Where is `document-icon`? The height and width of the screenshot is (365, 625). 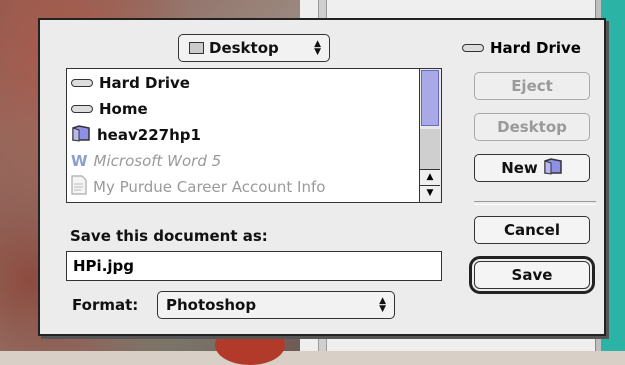
document-icon is located at coordinates (79, 187).